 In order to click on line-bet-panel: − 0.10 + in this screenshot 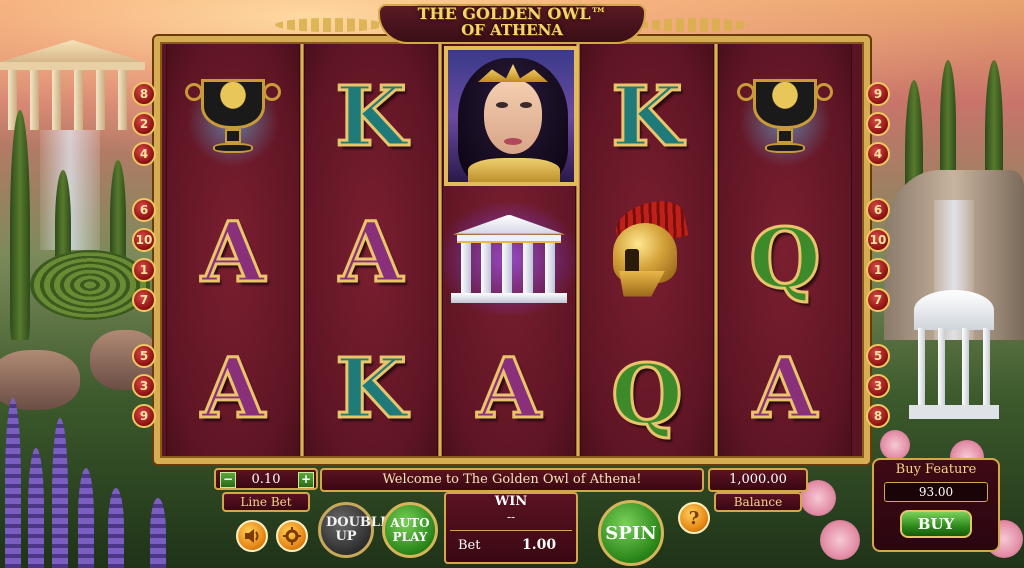, I will do `click(266, 479)`.